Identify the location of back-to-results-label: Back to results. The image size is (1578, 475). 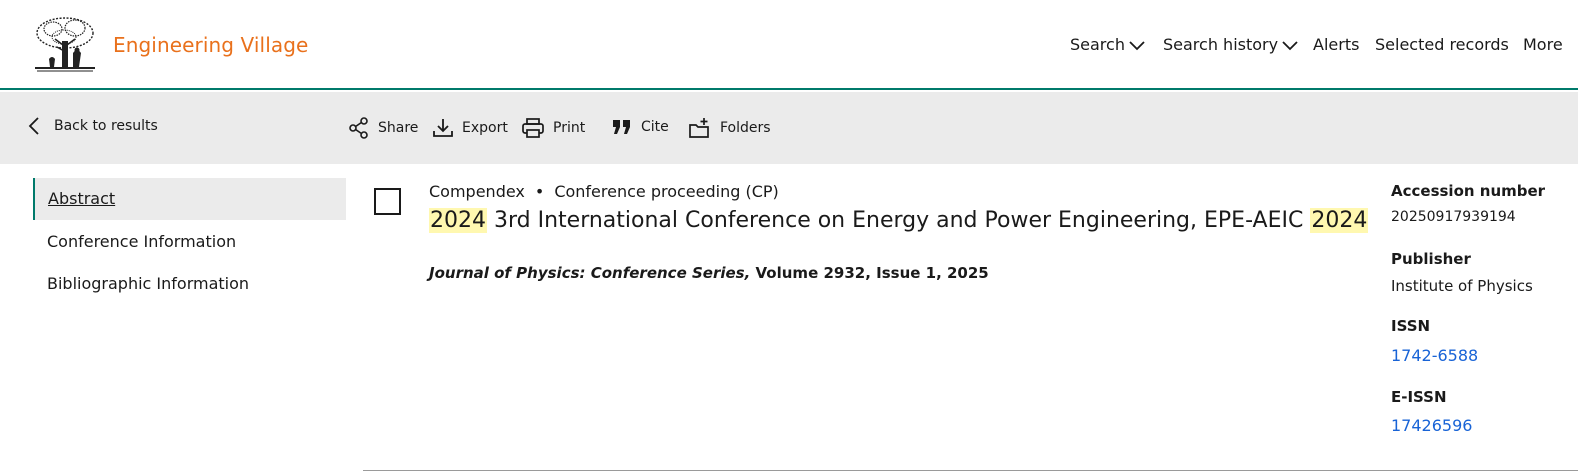
(106, 126).